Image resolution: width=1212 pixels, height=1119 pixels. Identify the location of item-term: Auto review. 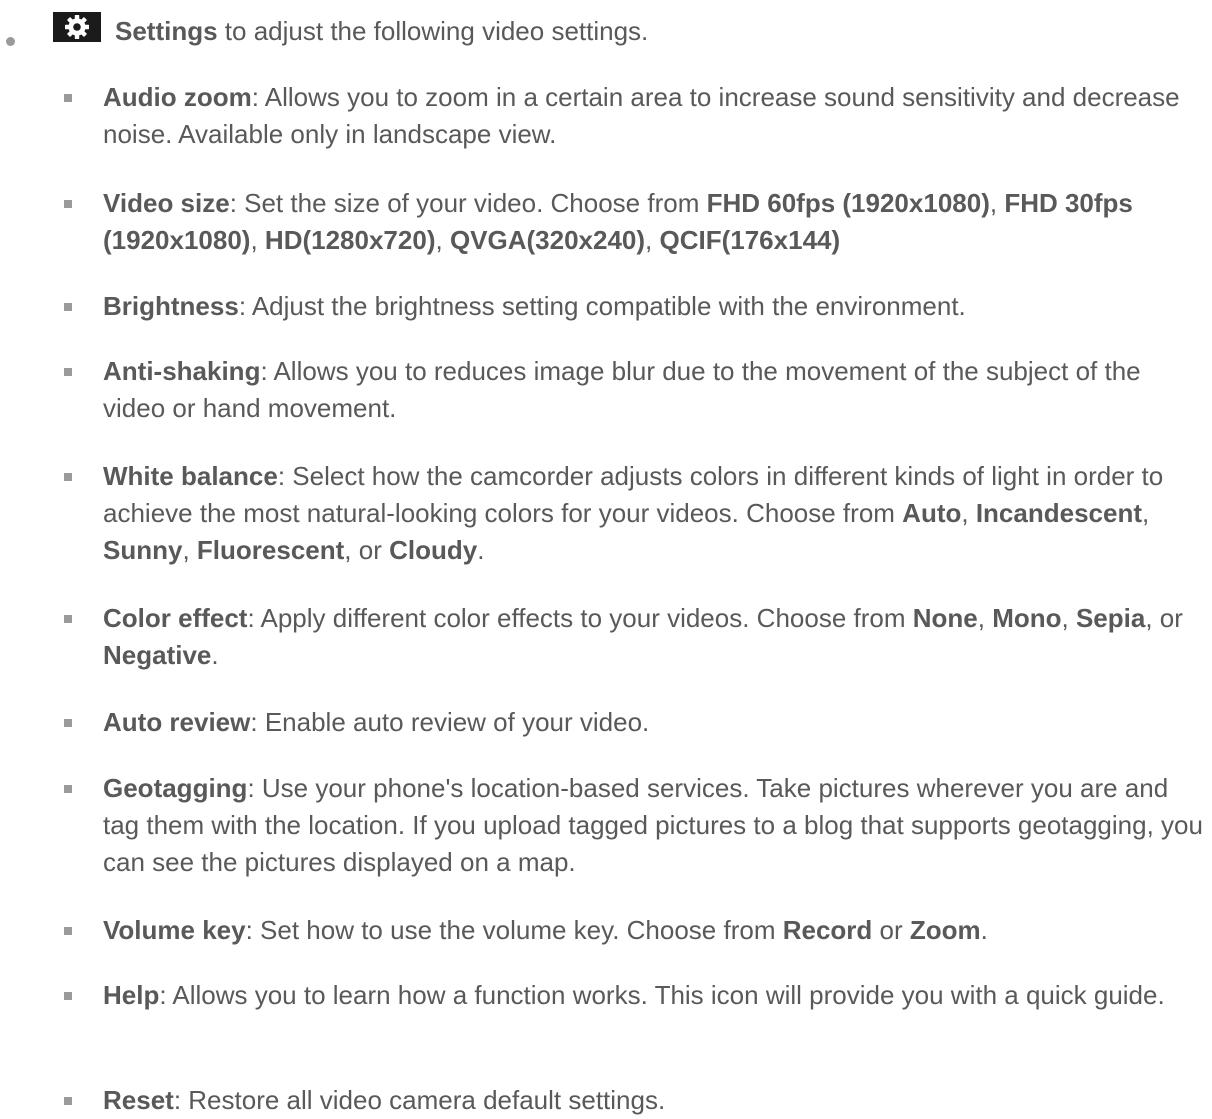
(177, 722).